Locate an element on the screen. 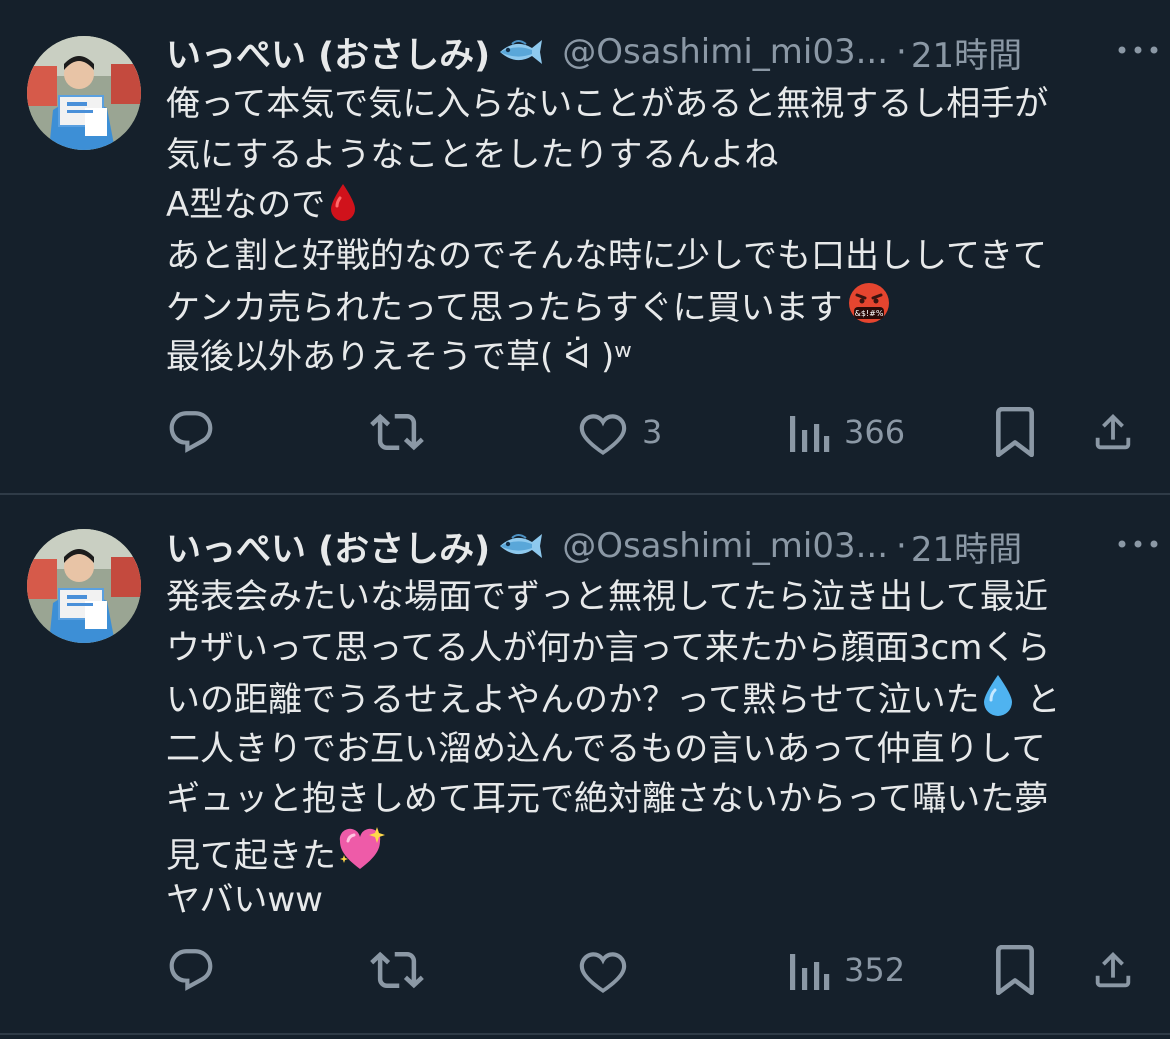 The image size is (1170, 1039). tweet-text-line: A型なので is located at coordinates (656, 205).